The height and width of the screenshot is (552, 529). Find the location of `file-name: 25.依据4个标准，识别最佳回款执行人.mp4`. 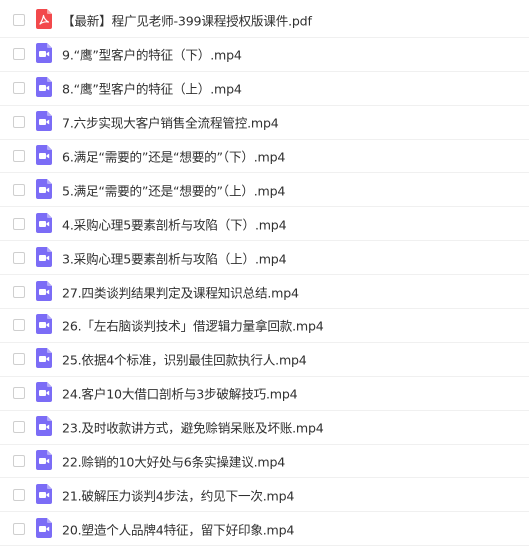

file-name: 25.依据4个标准，识别最佳回款执行人.mp4 is located at coordinates (184, 359).